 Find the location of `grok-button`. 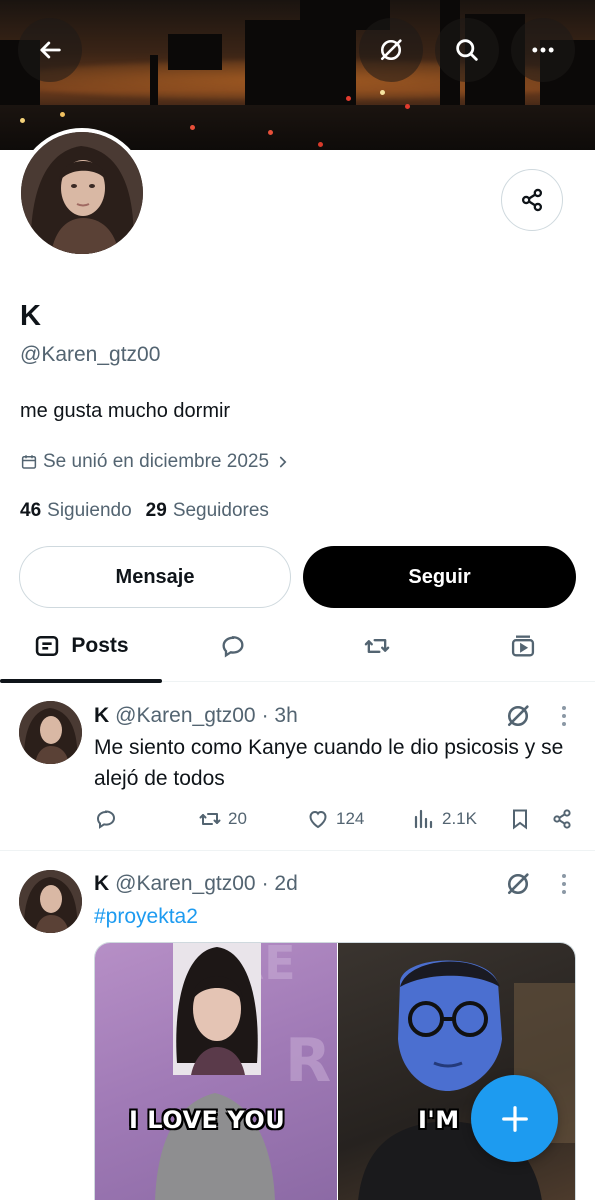

grok-button is located at coordinates (391, 50).